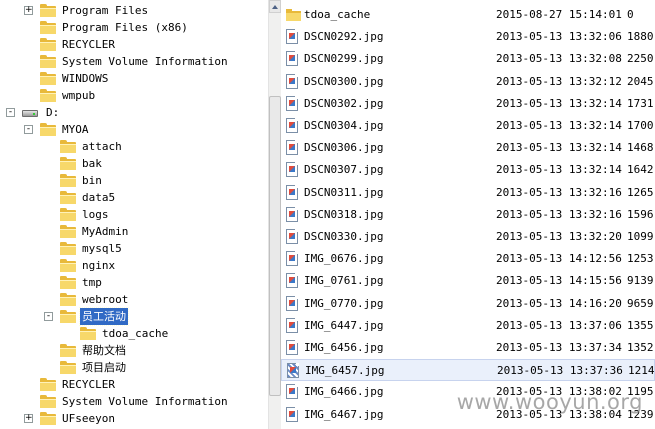 This screenshot has height=429, width=655. I want to click on tree-item: MYOA, so click(65, 129).